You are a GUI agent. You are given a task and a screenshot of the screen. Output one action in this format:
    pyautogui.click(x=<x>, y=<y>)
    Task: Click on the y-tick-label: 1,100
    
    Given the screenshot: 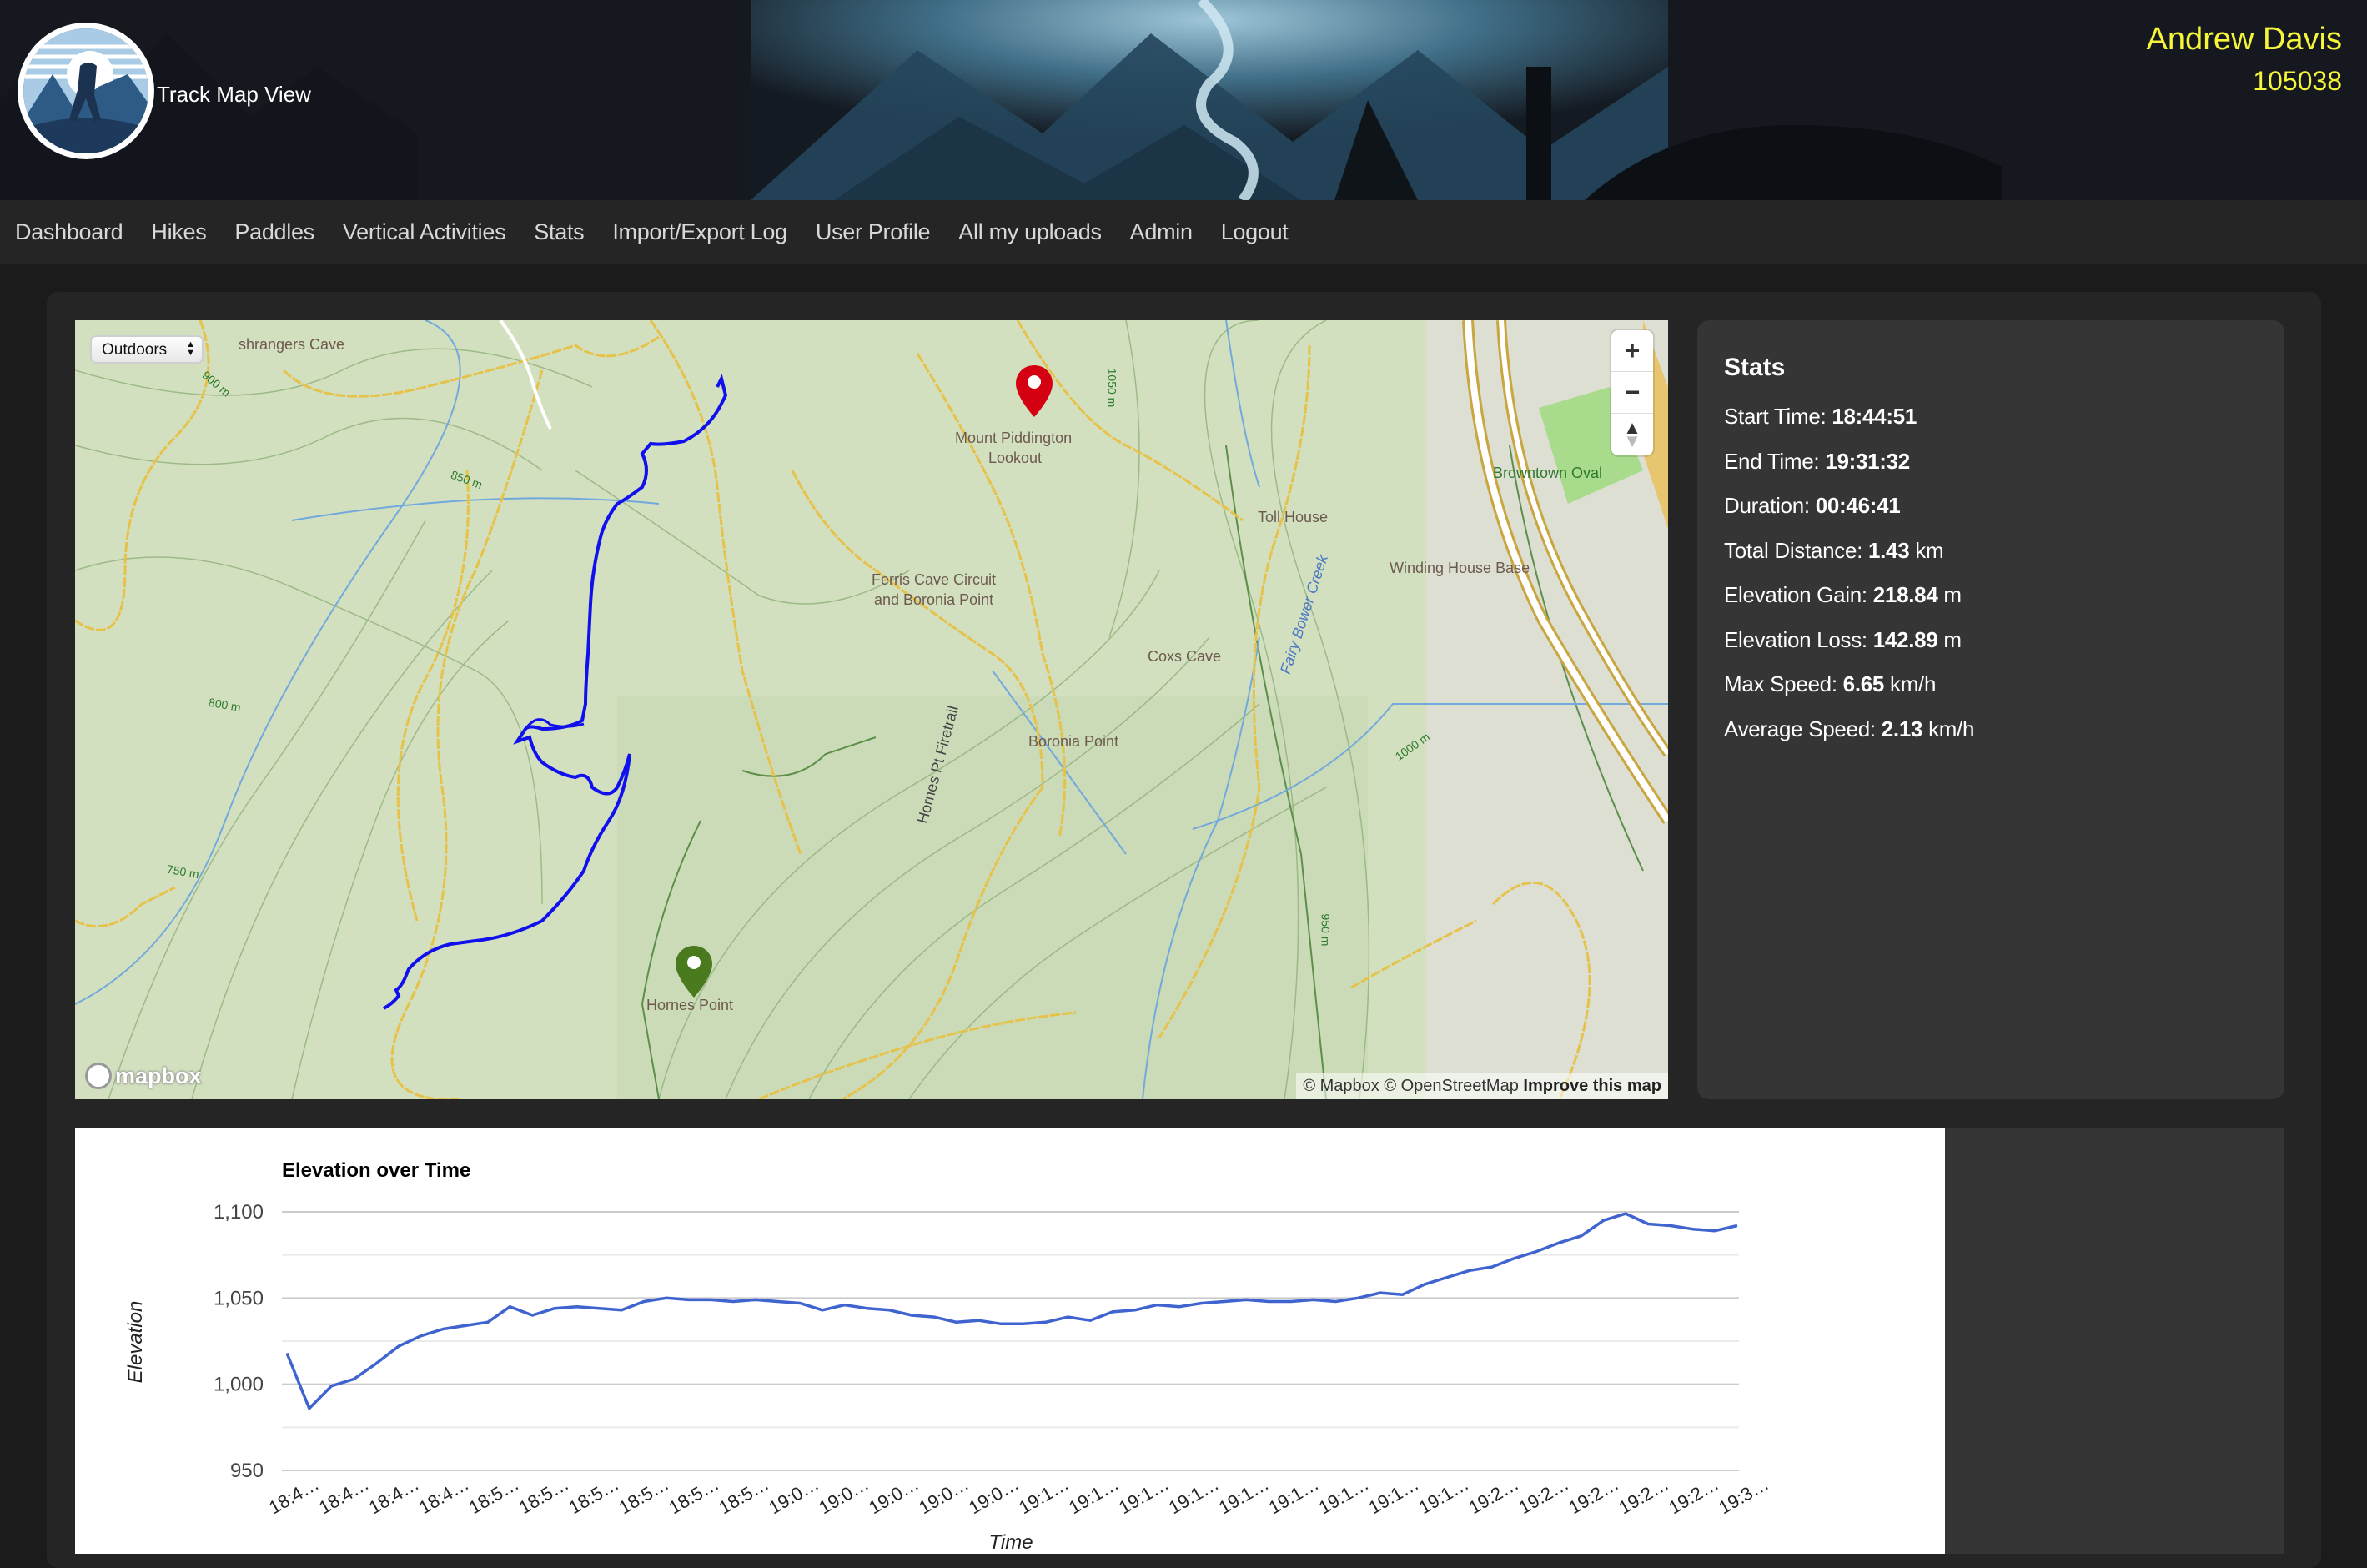 What is the action you would take?
    pyautogui.click(x=239, y=1212)
    